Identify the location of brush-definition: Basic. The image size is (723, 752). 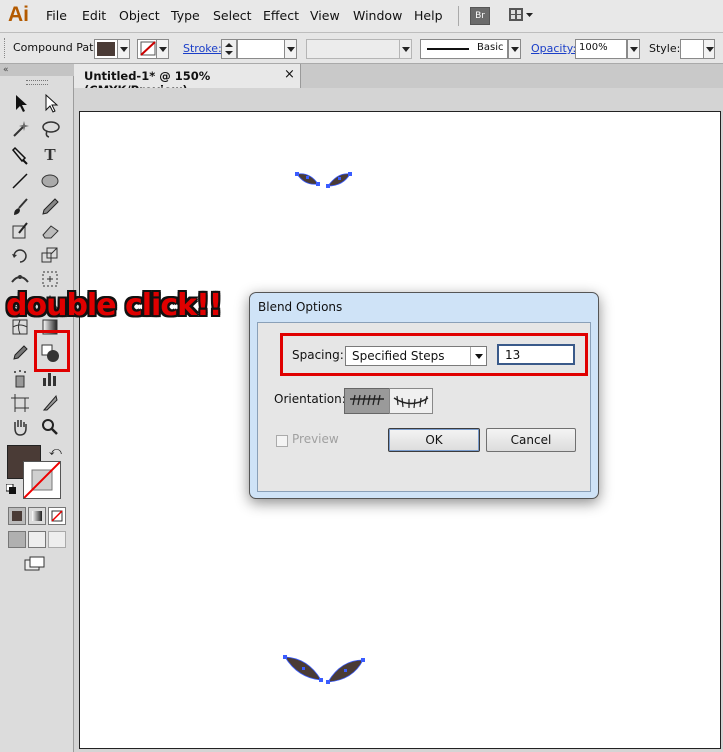
(464, 49).